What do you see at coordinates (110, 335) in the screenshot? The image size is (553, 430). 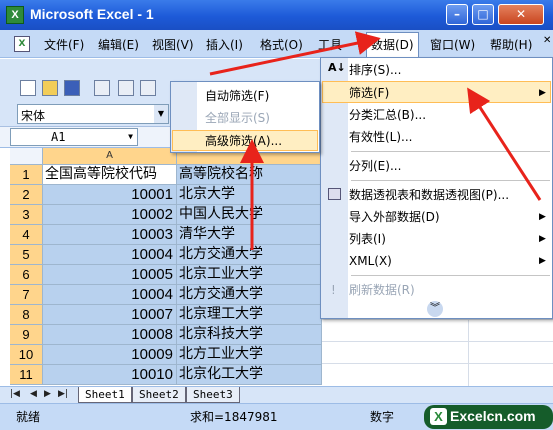 I see `cell-a: 10008` at bounding box center [110, 335].